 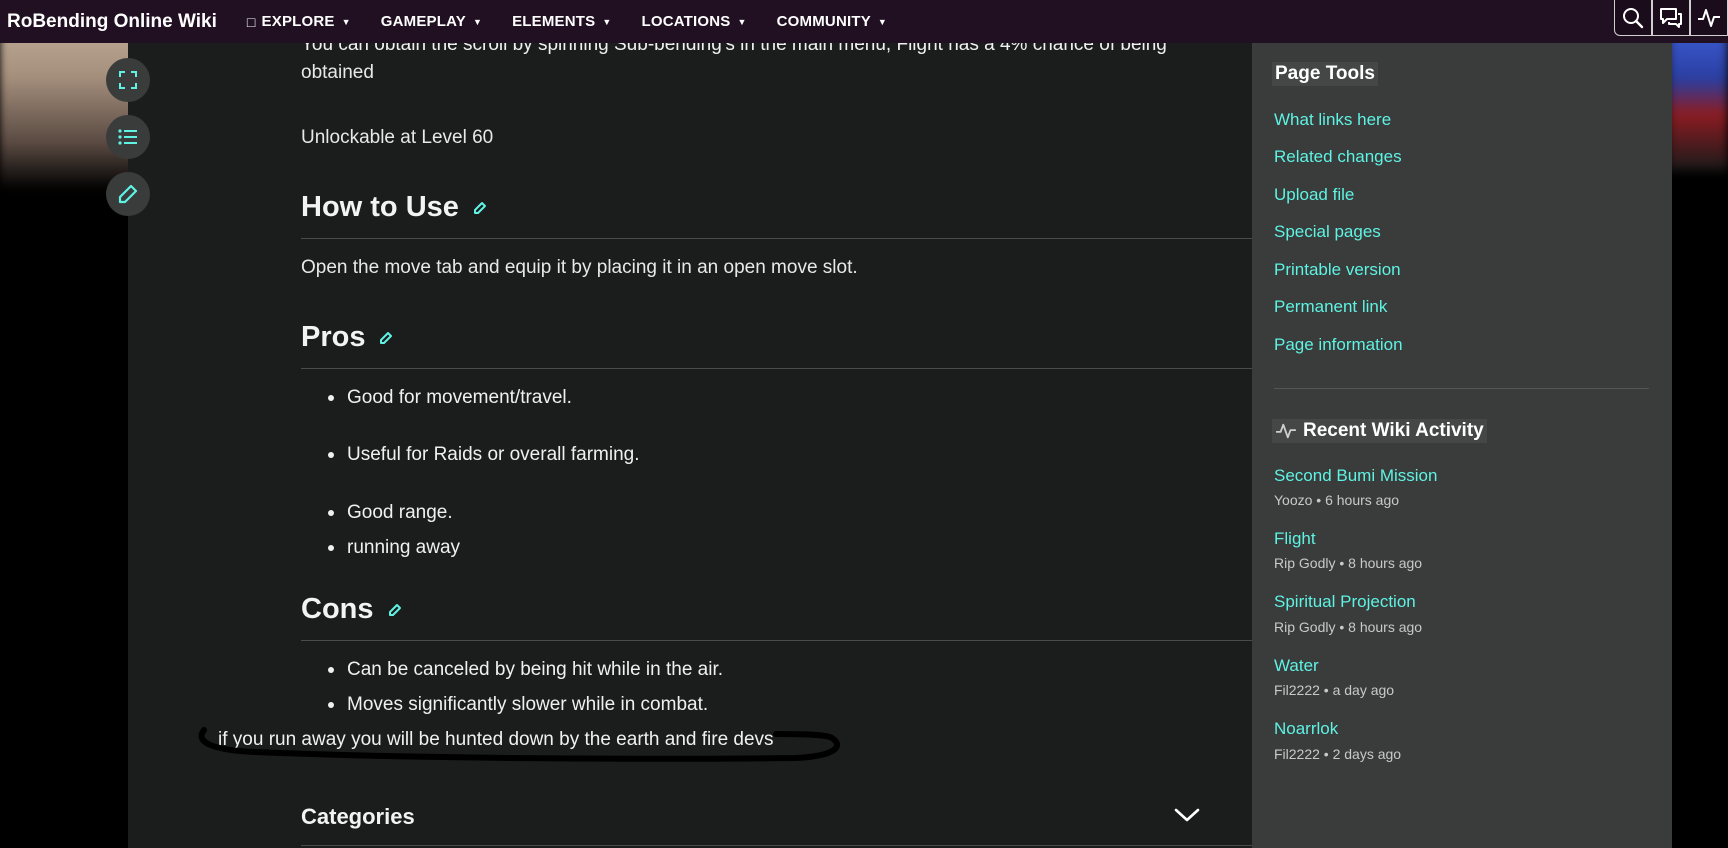 What do you see at coordinates (1306, 729) in the screenshot?
I see `activity-entry-title: Noarrlok` at bounding box center [1306, 729].